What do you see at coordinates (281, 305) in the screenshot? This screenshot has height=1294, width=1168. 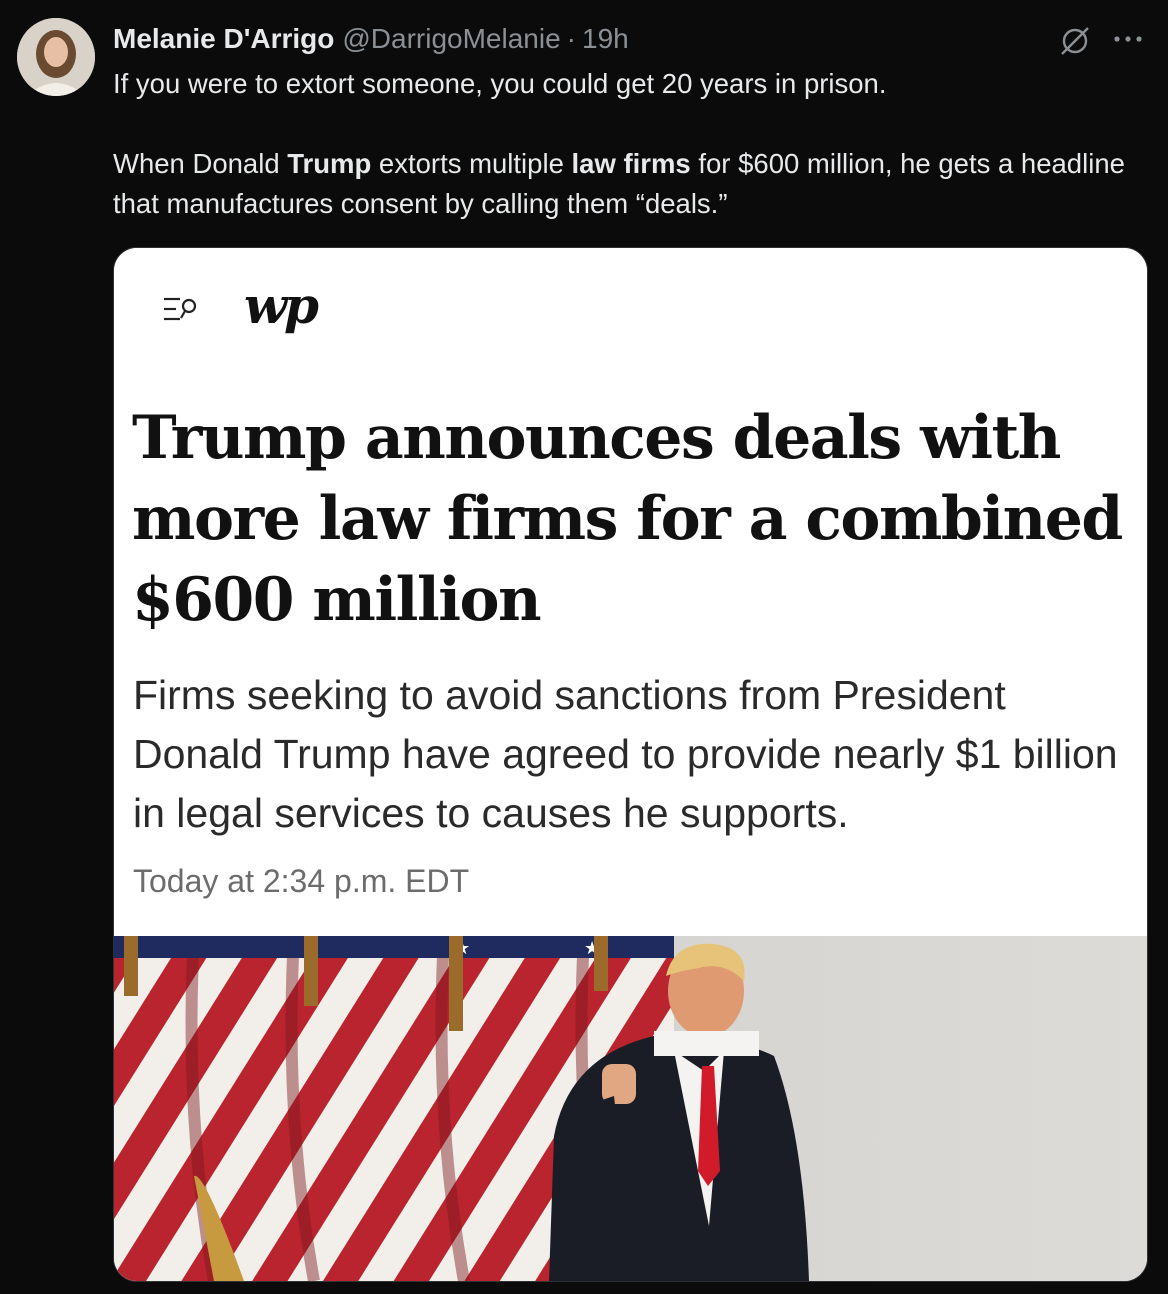 I see `wp-logo: wp` at bounding box center [281, 305].